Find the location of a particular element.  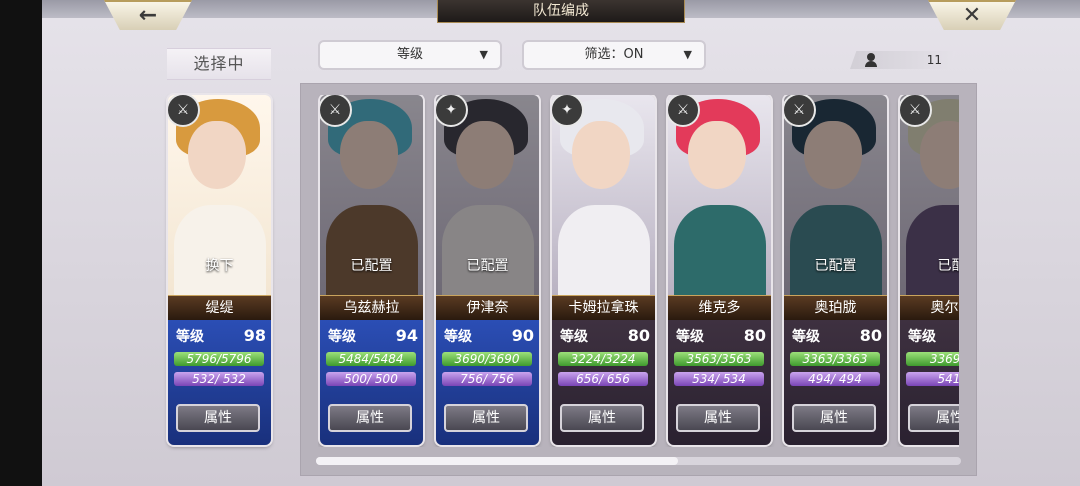

character-name: 缇缇 is located at coordinates (219, 308).